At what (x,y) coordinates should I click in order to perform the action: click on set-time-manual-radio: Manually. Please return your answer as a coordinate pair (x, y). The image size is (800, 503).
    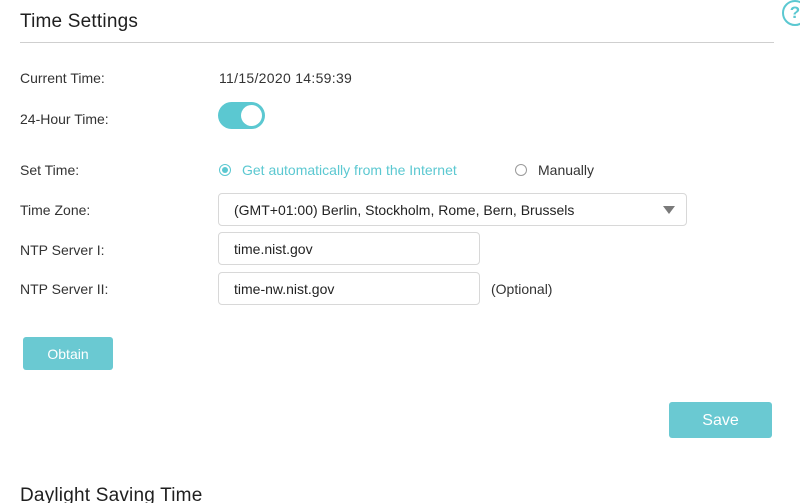
    Looking at the image, I should click on (554, 170).